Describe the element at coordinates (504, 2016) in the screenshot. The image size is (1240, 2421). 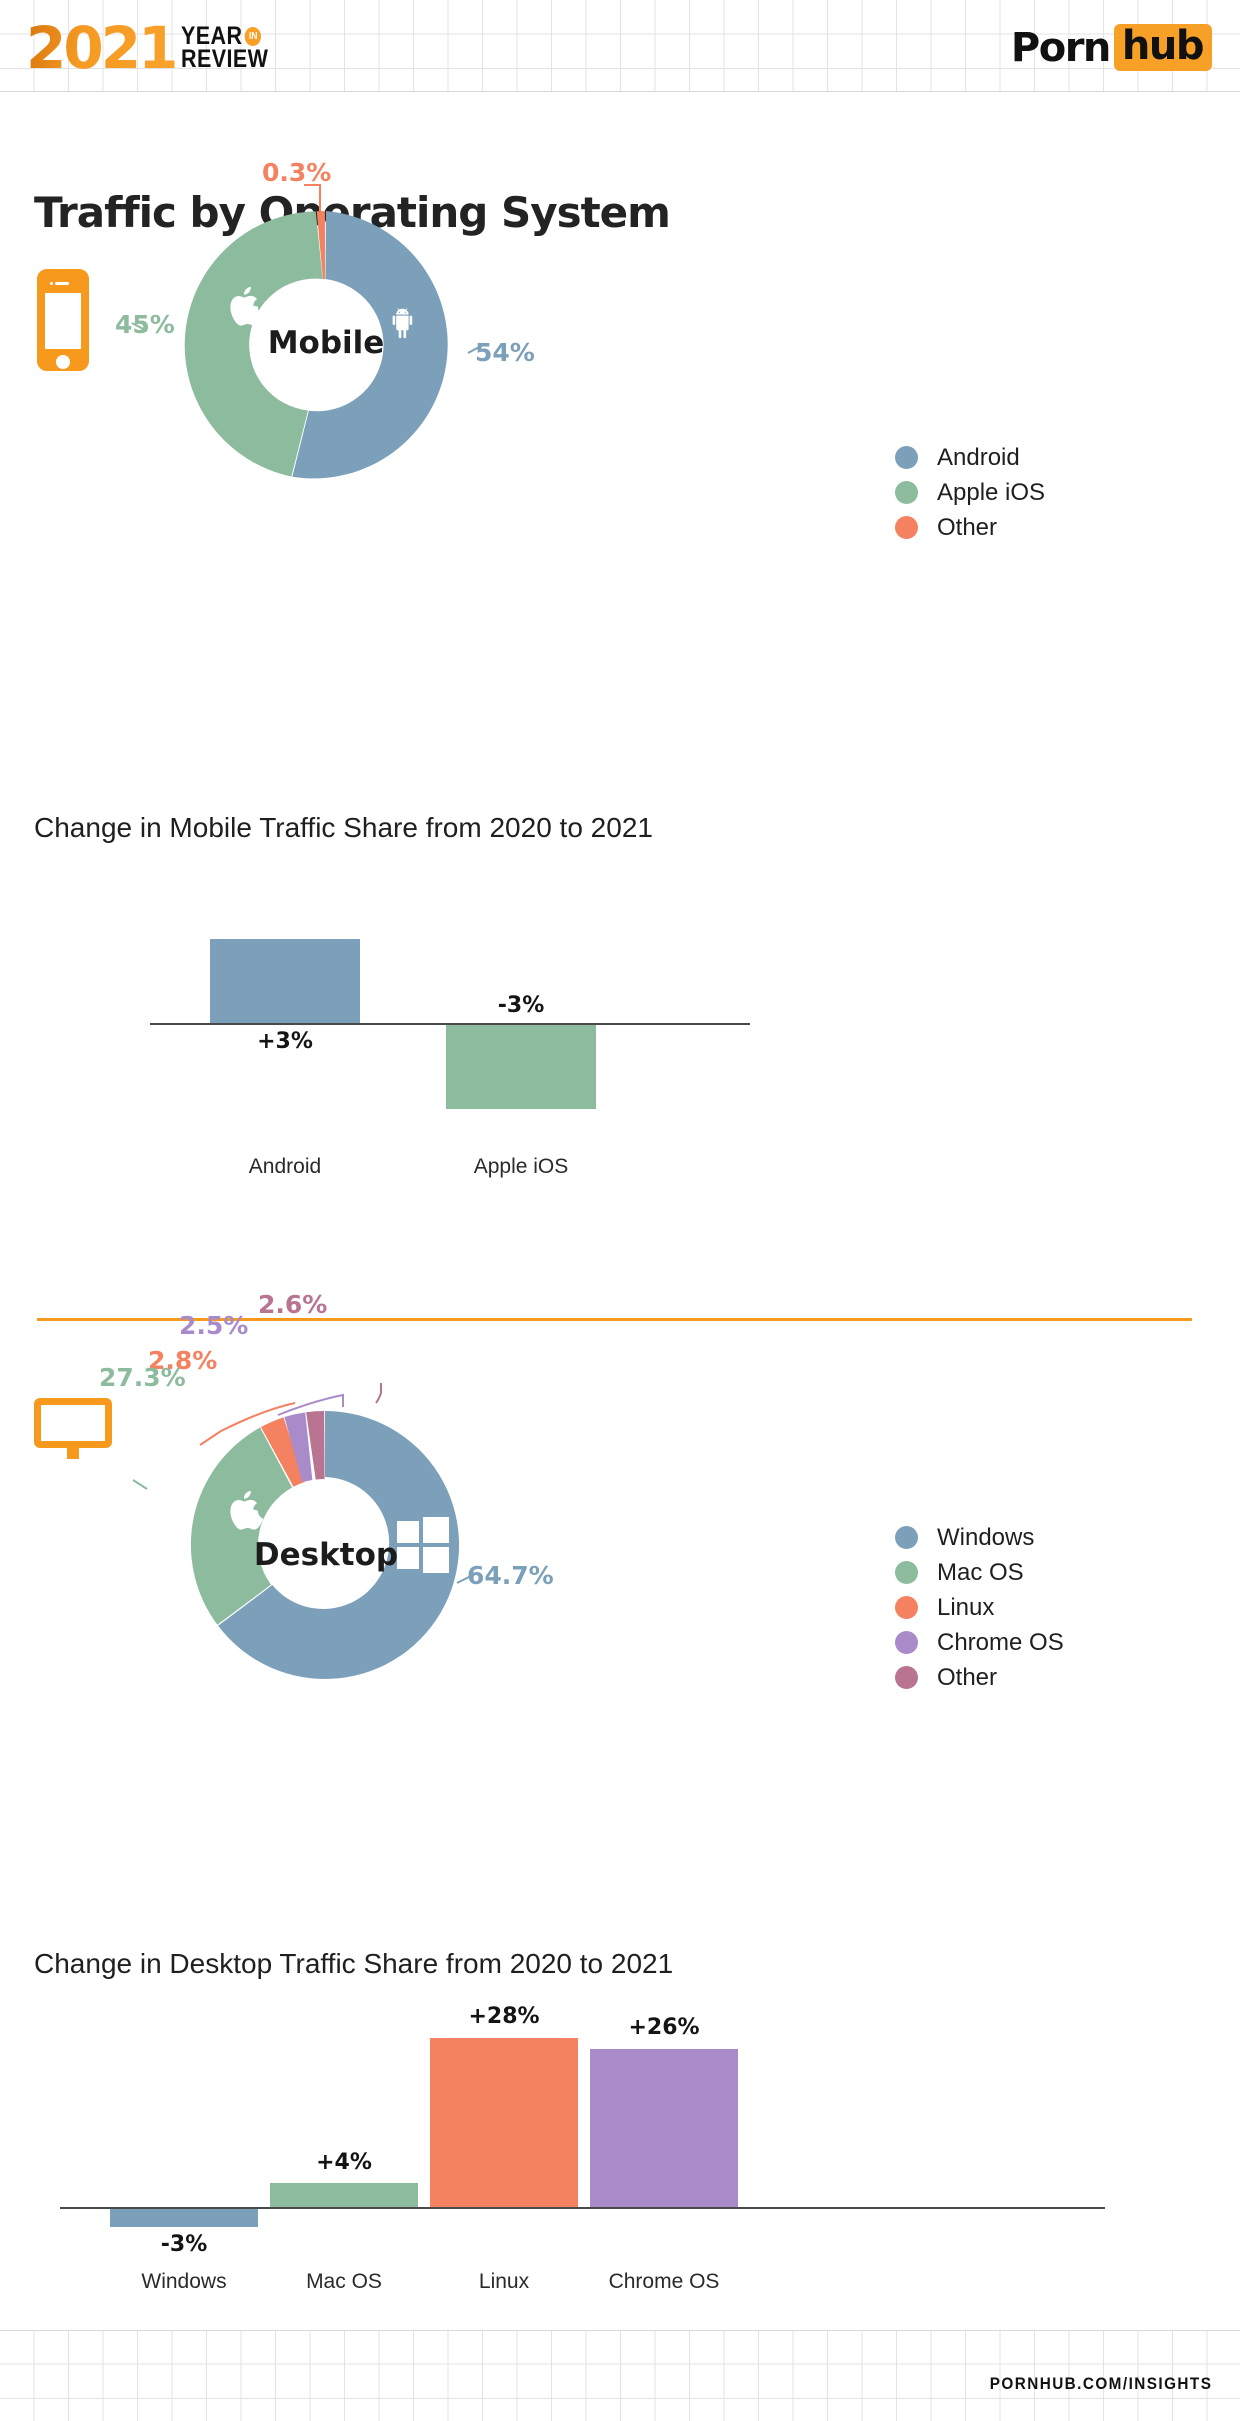
I see `bar-value-linux: +28%` at that location.